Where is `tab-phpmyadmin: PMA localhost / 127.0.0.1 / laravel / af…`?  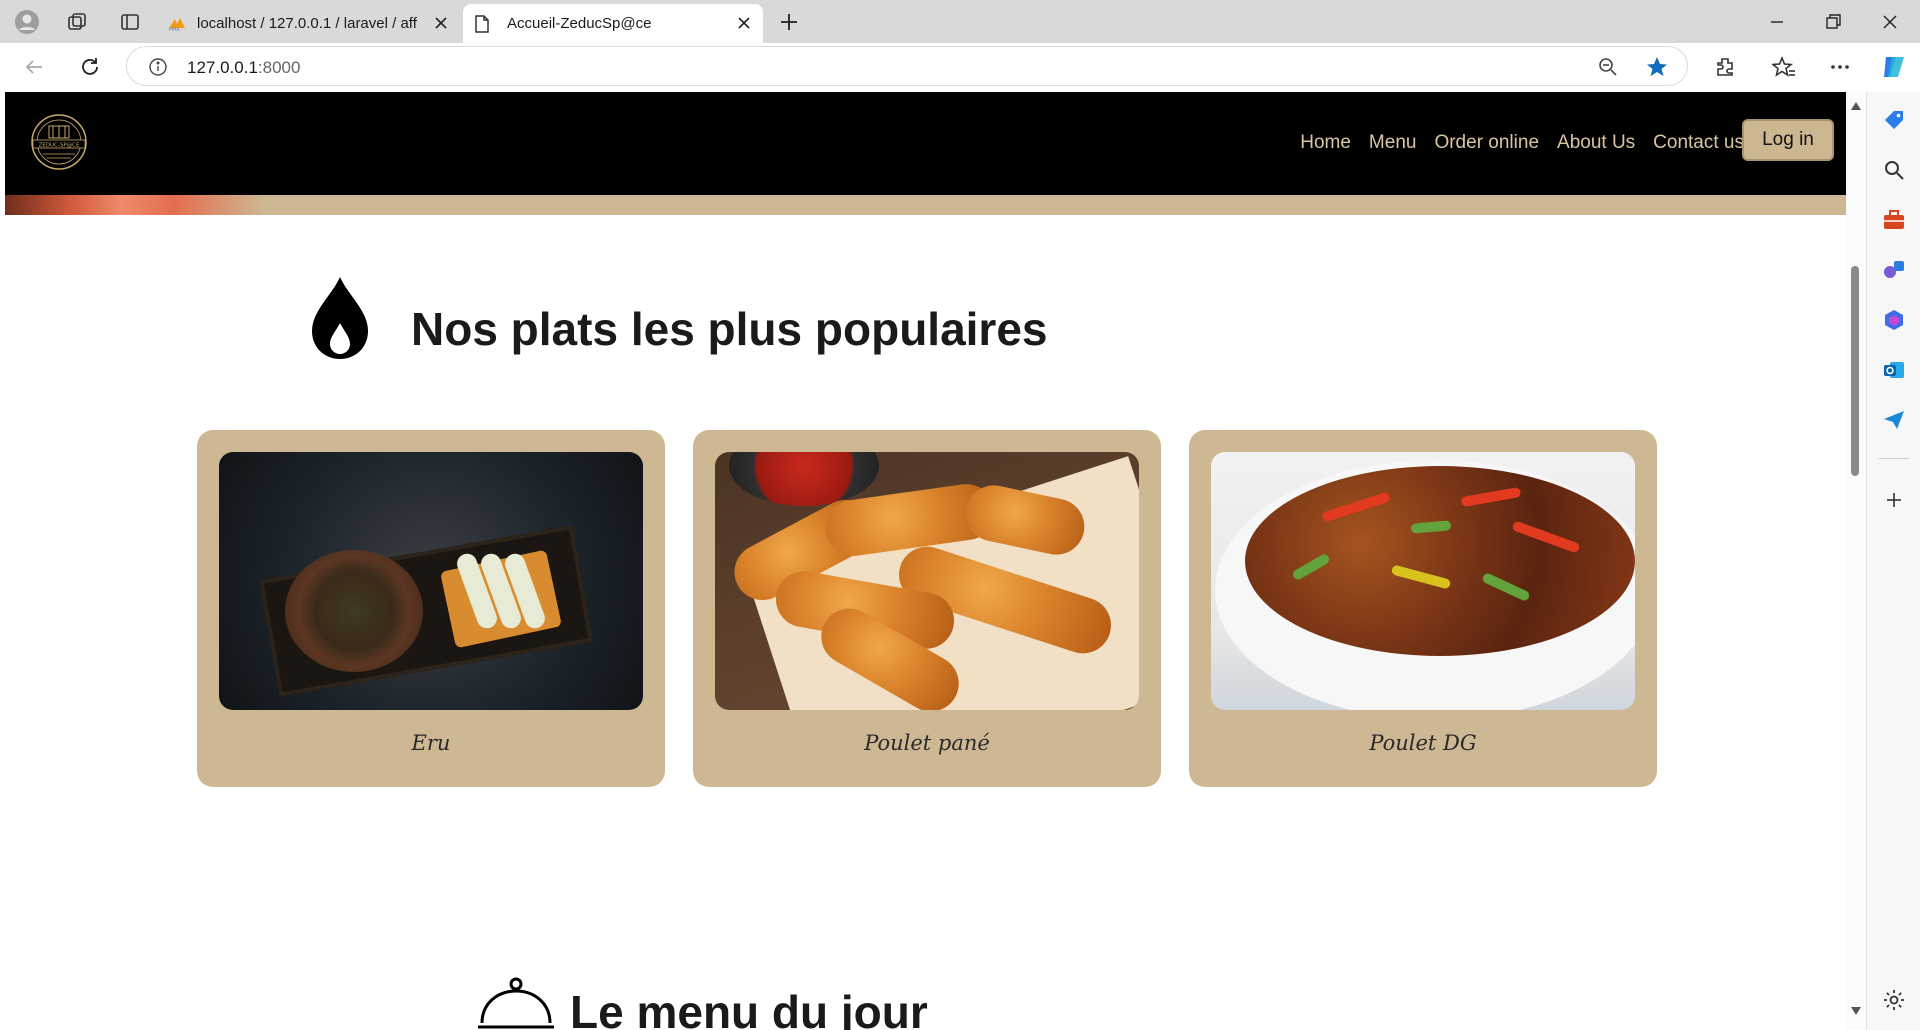 tab-phpmyadmin: PMA localhost / 127.0.0.1 / laravel / af… is located at coordinates (313, 23).